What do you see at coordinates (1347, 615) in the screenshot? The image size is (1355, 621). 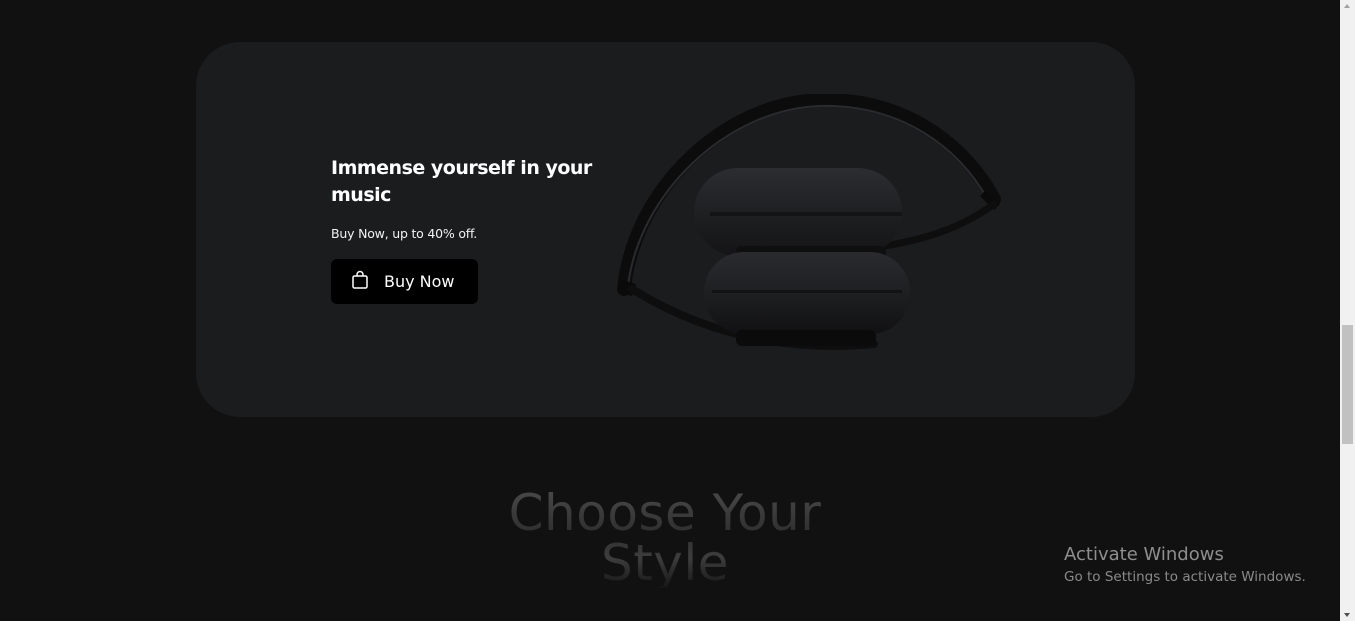 I see `scroll-down-arrow-icon` at bounding box center [1347, 615].